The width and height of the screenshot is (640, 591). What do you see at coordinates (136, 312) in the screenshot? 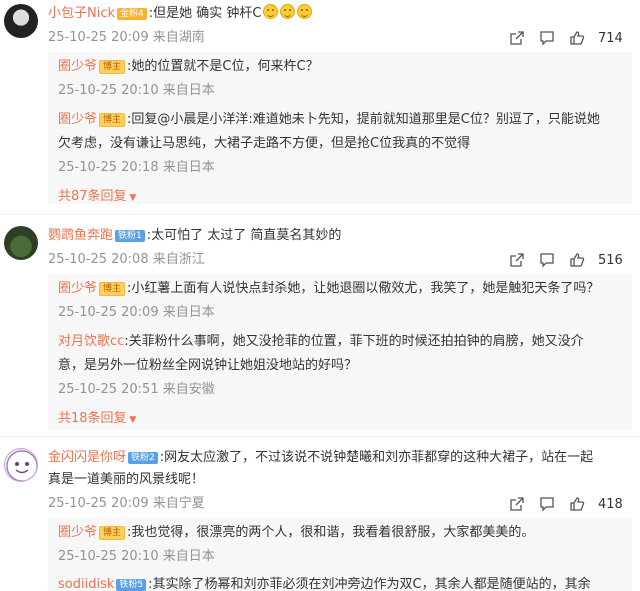
I see `reply-meta: 25-10-25 20:09 来自日本` at bounding box center [136, 312].